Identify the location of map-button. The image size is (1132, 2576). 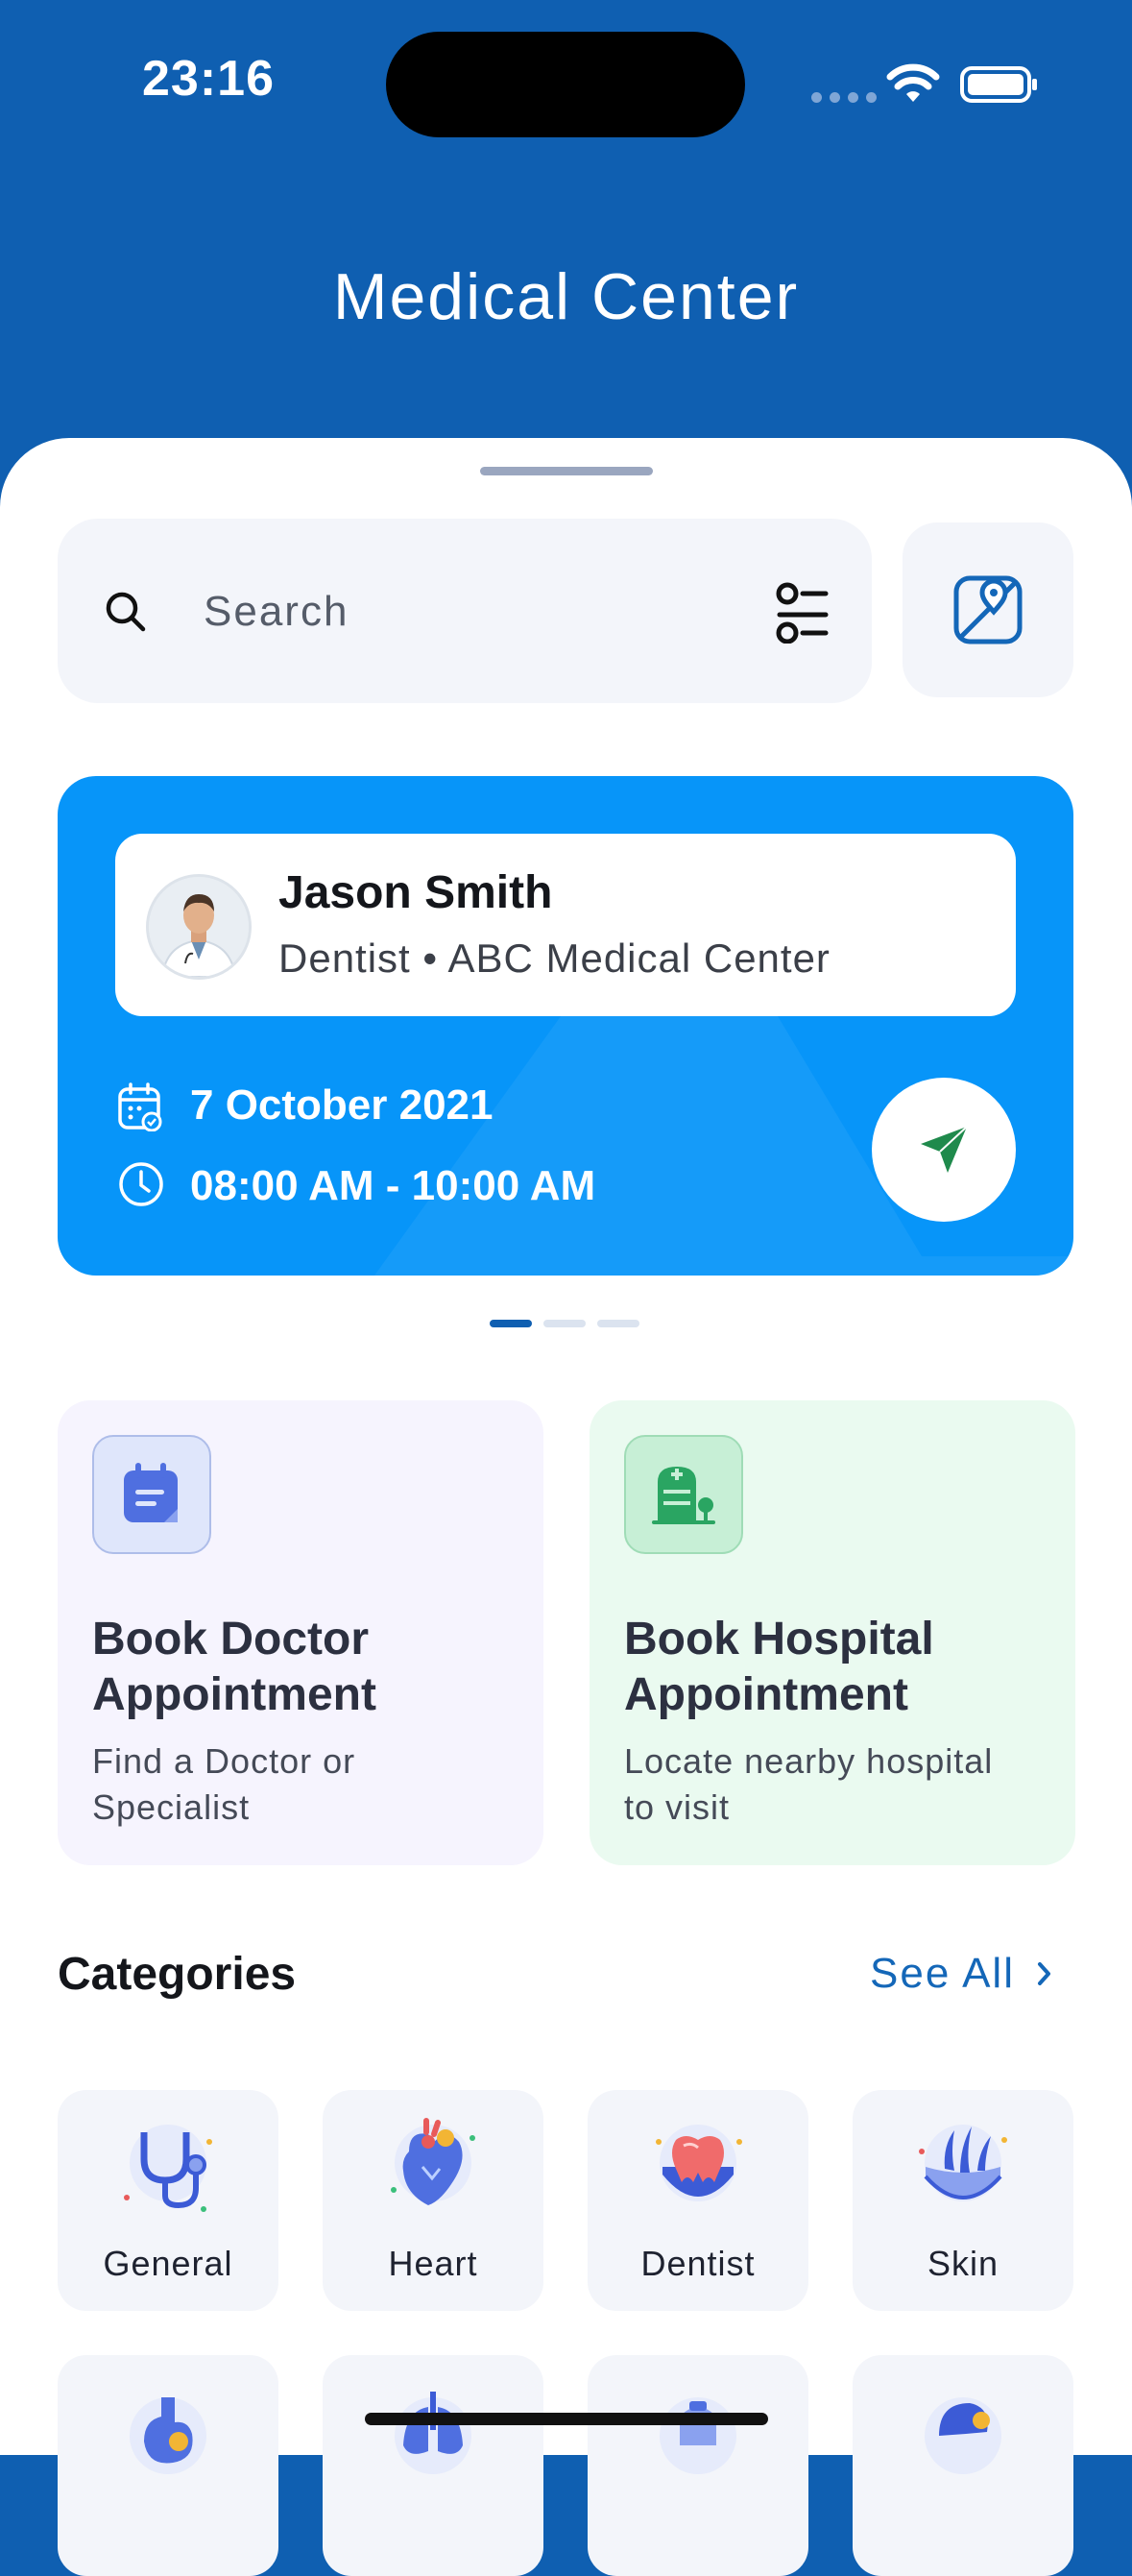
(988, 609).